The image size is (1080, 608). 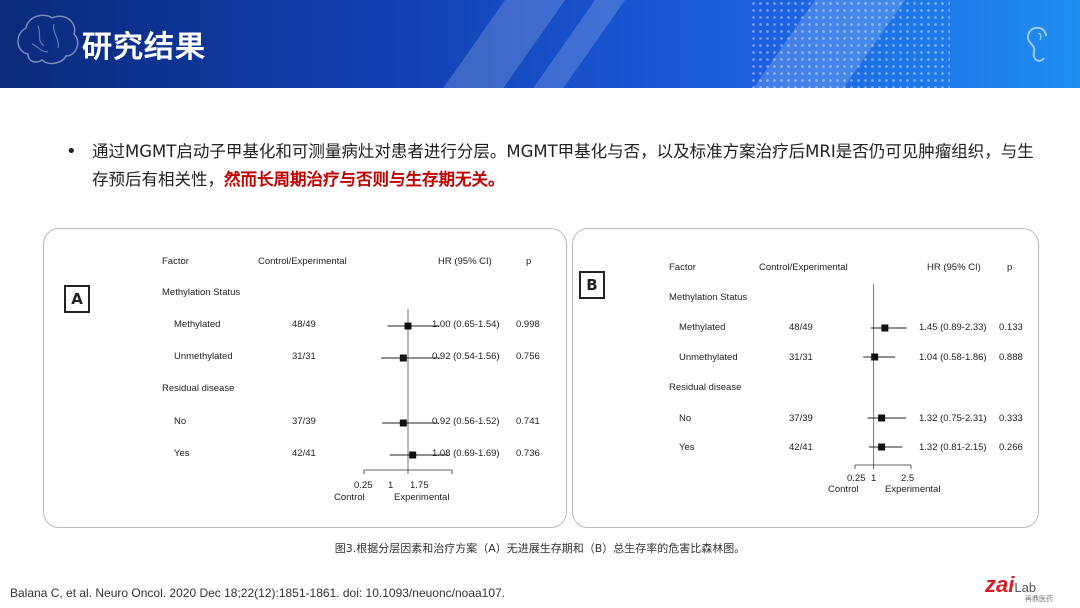 I want to click on forest-plot-b, so click(x=883, y=376).